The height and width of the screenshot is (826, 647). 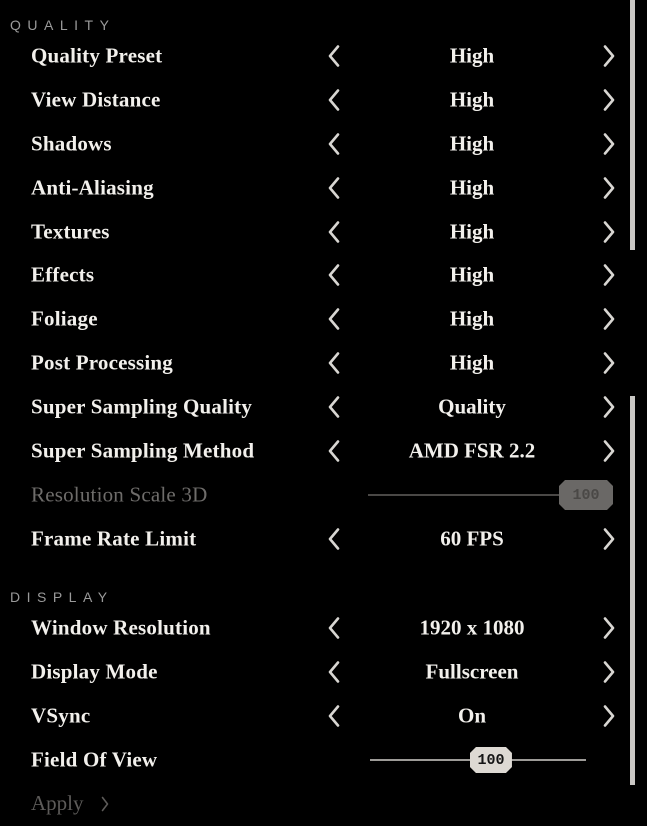 I want to click on slider-handle-resolution-scale-3d: 100, so click(x=586, y=495).